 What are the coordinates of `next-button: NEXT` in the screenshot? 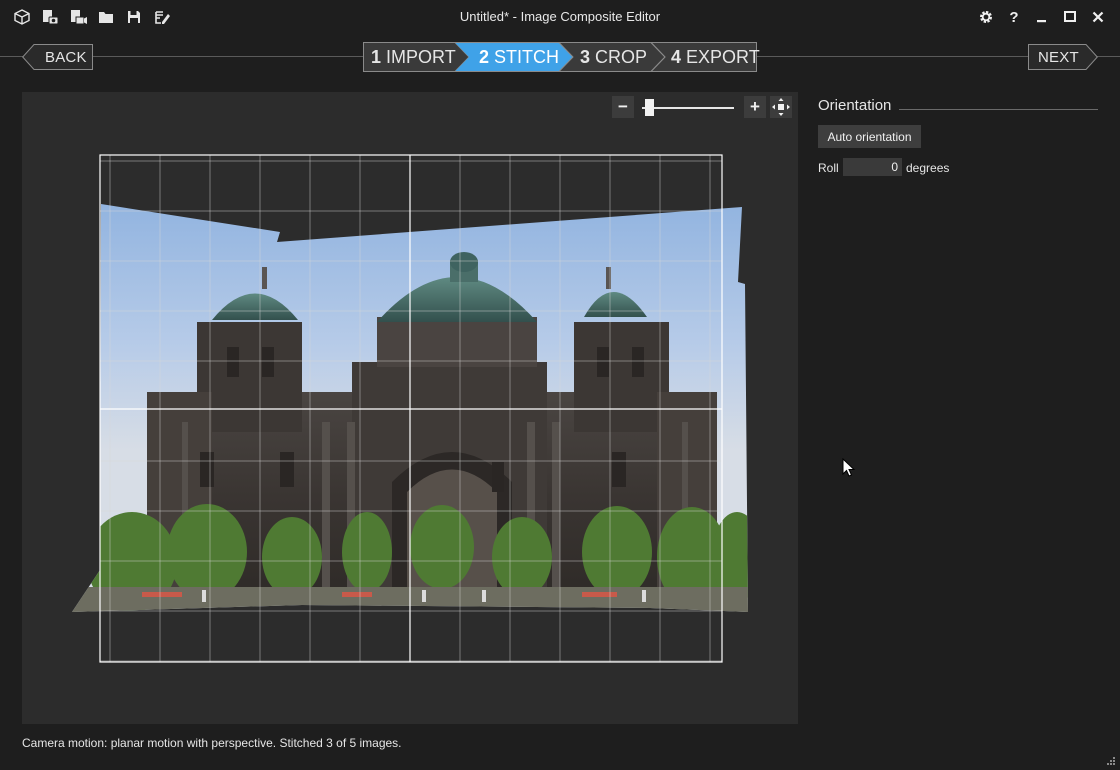 It's located at (1063, 57).